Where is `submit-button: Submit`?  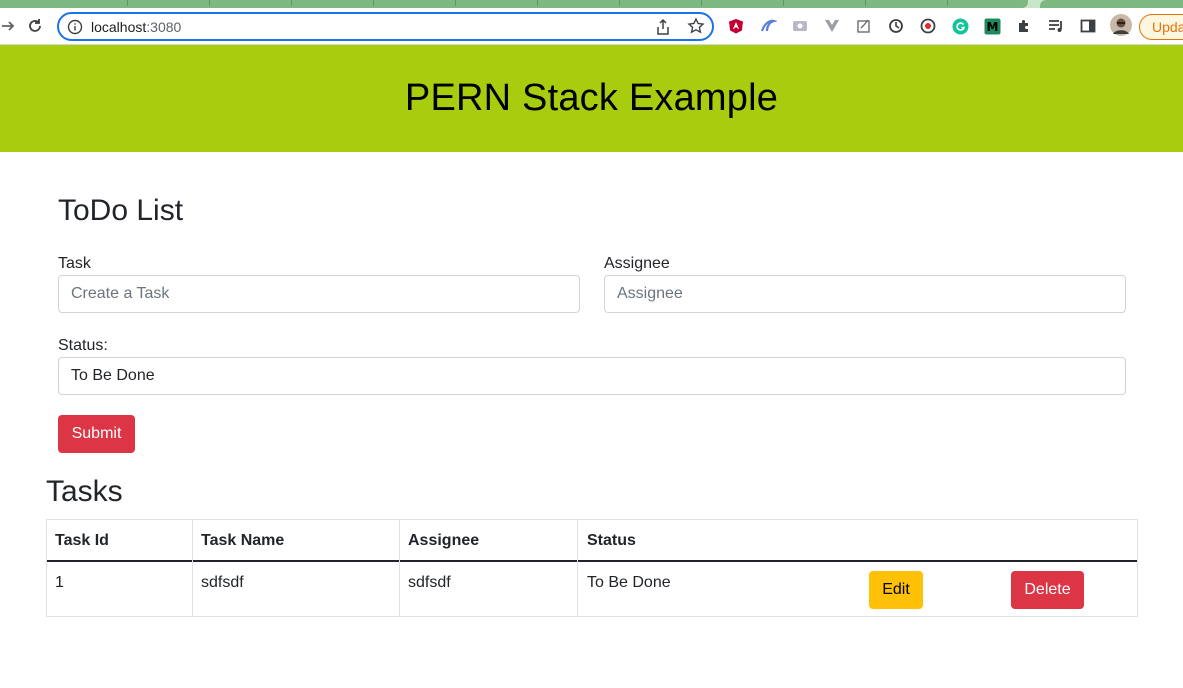
submit-button: Submit is located at coordinates (96, 434).